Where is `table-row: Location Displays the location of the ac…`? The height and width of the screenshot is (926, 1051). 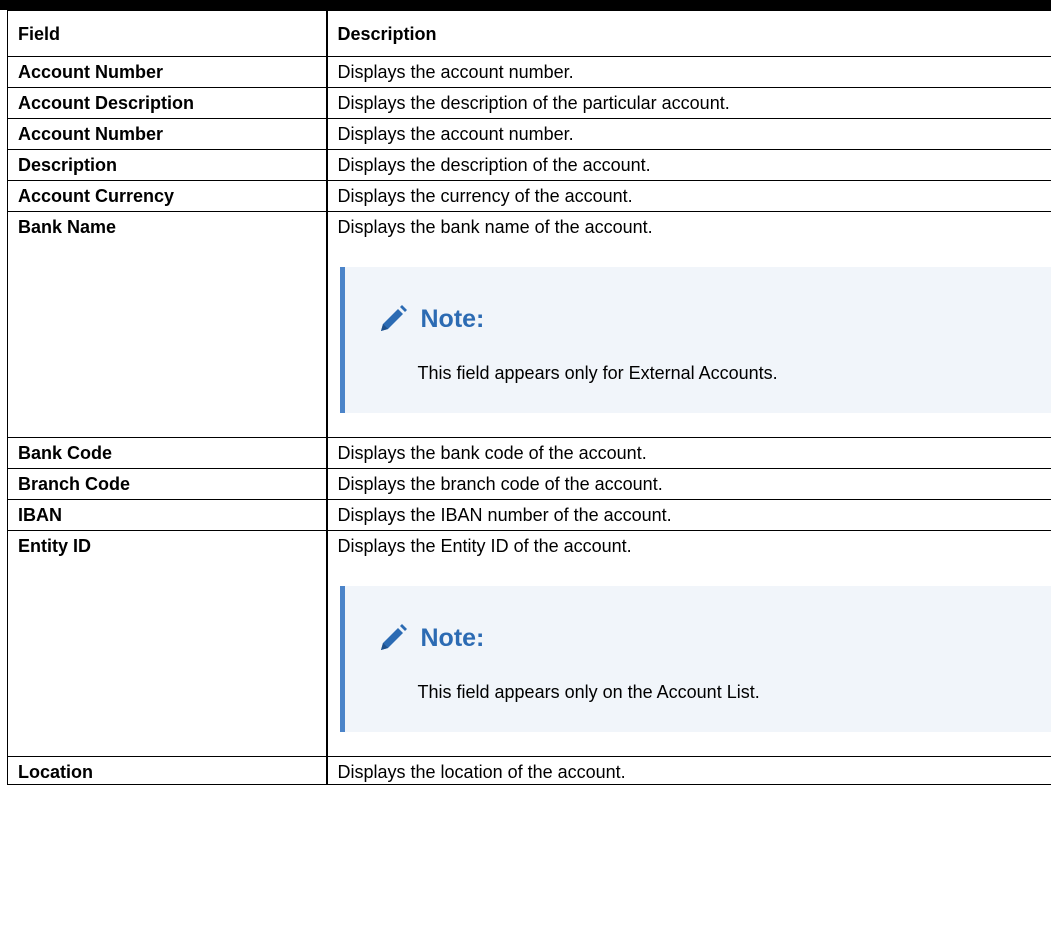
table-row: Location Displays the location of the ac… is located at coordinates (529, 770).